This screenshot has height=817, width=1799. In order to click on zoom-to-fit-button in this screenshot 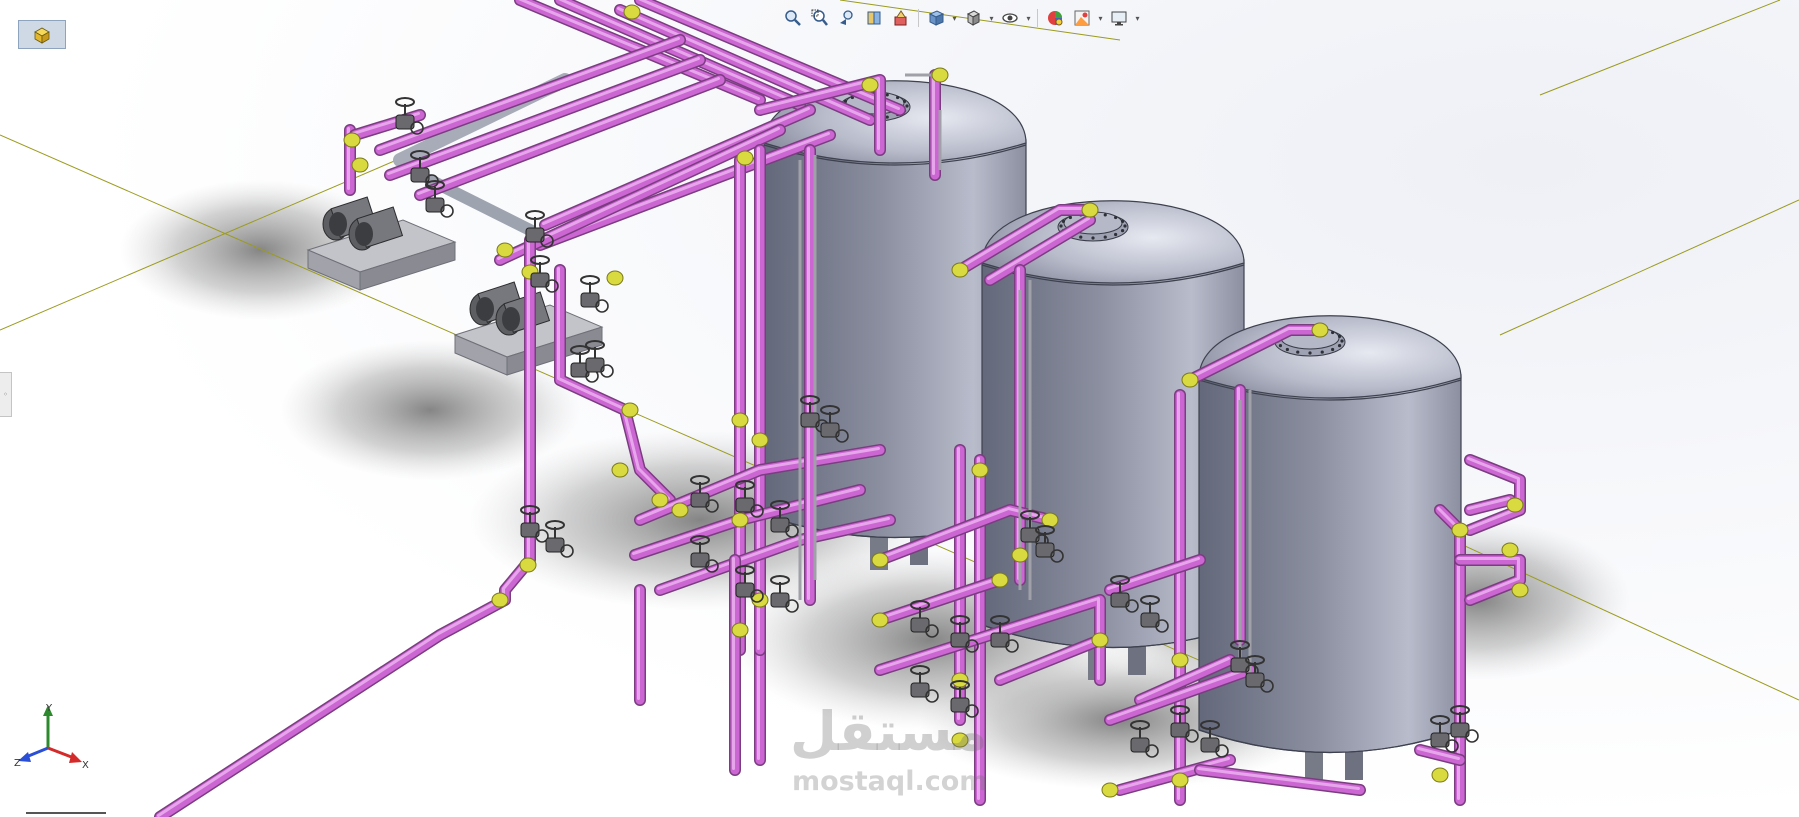, I will do `click(793, 18)`.